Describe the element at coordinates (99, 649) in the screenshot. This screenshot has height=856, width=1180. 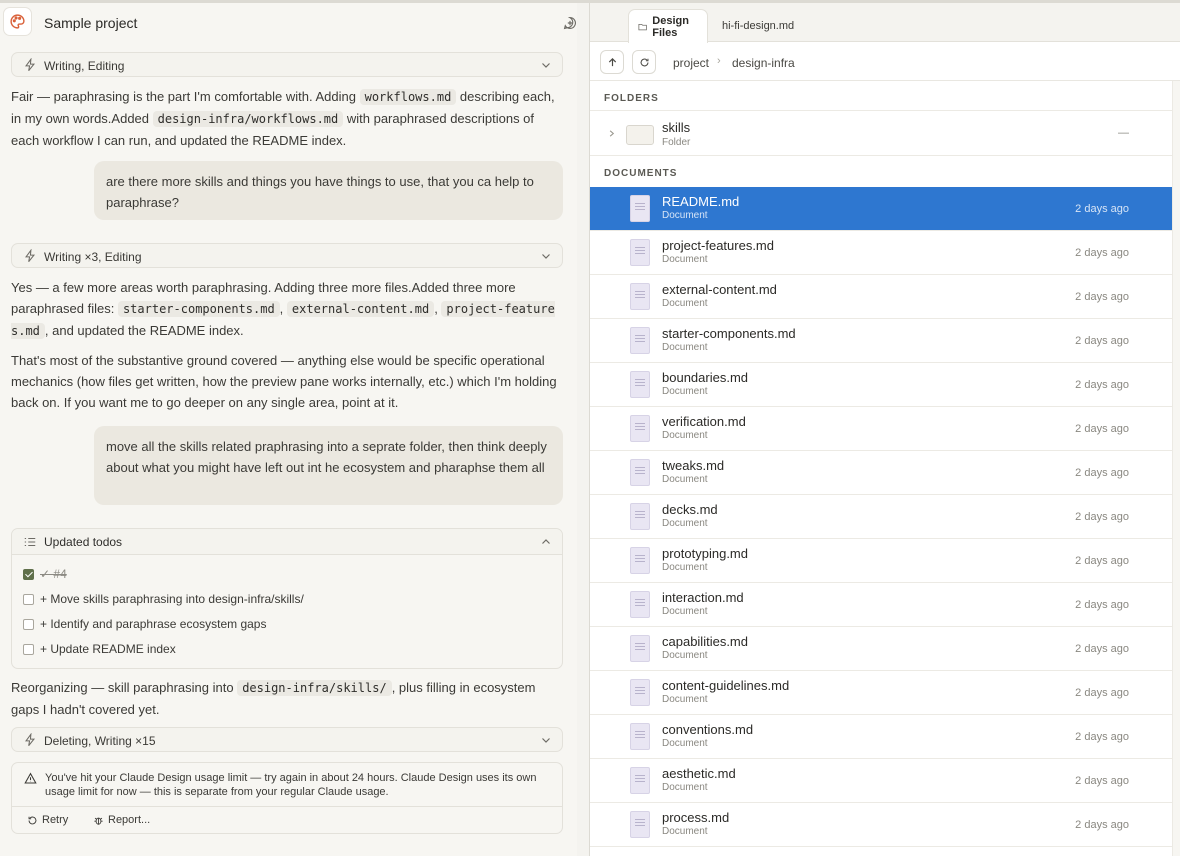
I see `todo-item: + Update README index` at that location.